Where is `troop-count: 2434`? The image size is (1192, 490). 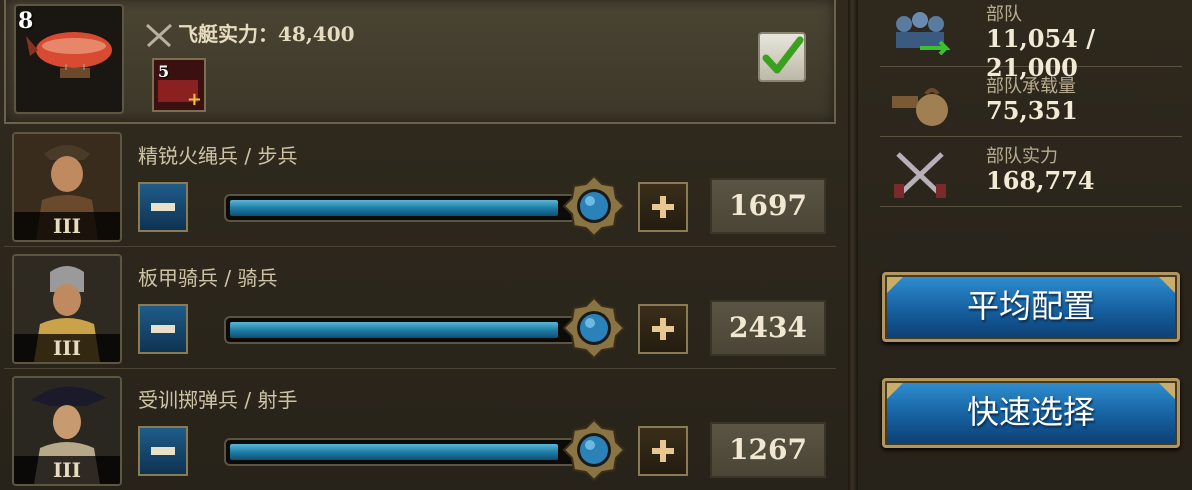
troop-count: 2434 is located at coordinates (768, 328).